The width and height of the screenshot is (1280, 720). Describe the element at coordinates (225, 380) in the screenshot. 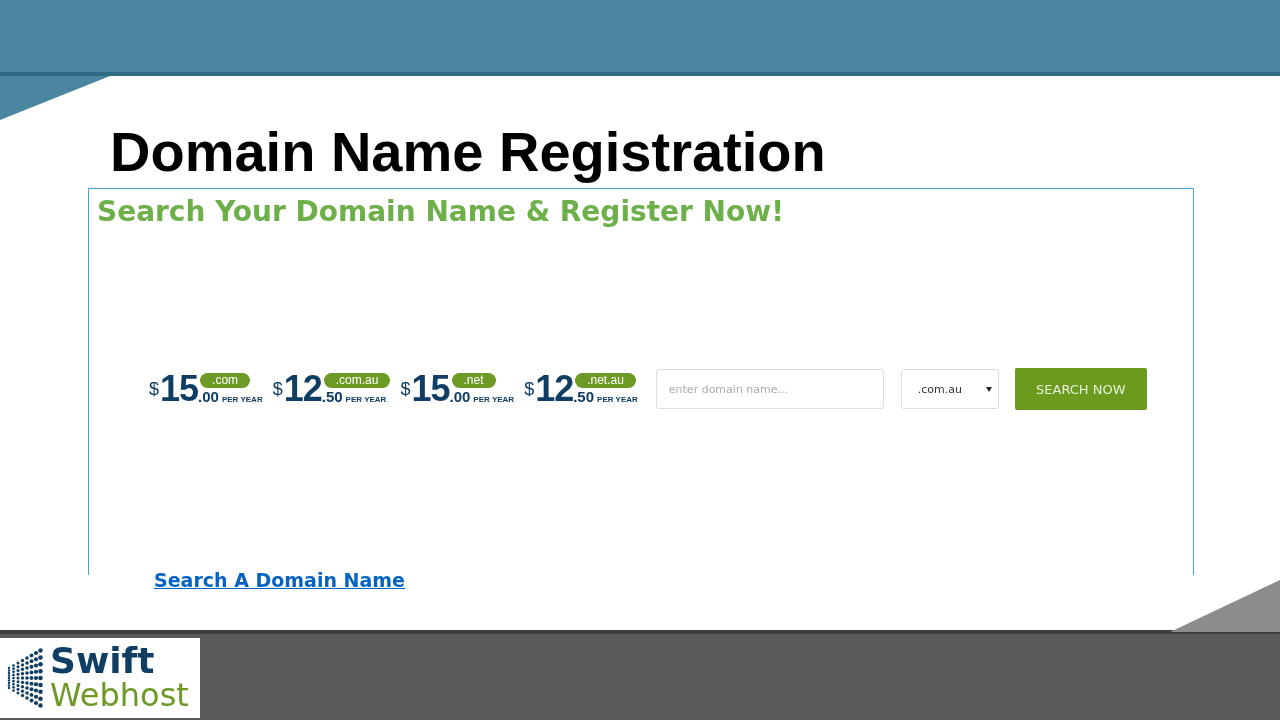

I see `domain-extension-tag: .com` at that location.